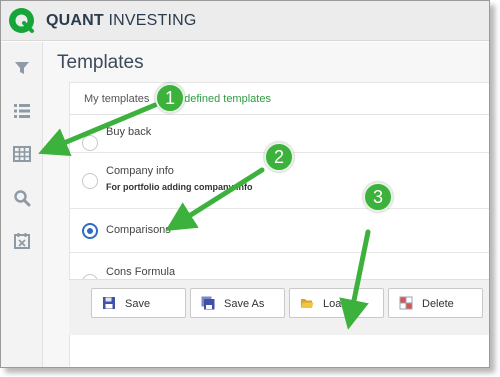 This screenshot has width=500, height=377. Describe the element at coordinates (245, 21) in the screenshot. I see `top-bar: QUANT INVESTING` at that location.